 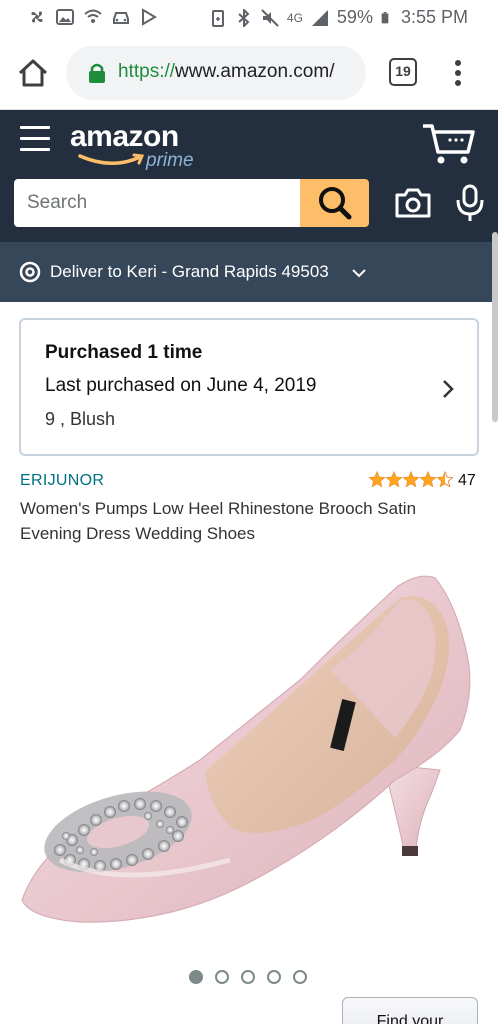 I want to click on play-store-icon, so click(x=149, y=17).